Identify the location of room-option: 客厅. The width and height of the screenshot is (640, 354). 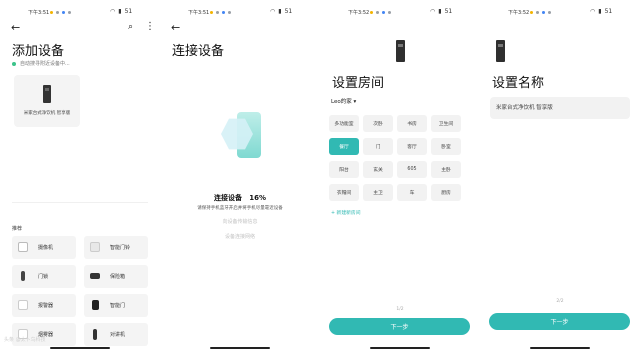
(412, 146).